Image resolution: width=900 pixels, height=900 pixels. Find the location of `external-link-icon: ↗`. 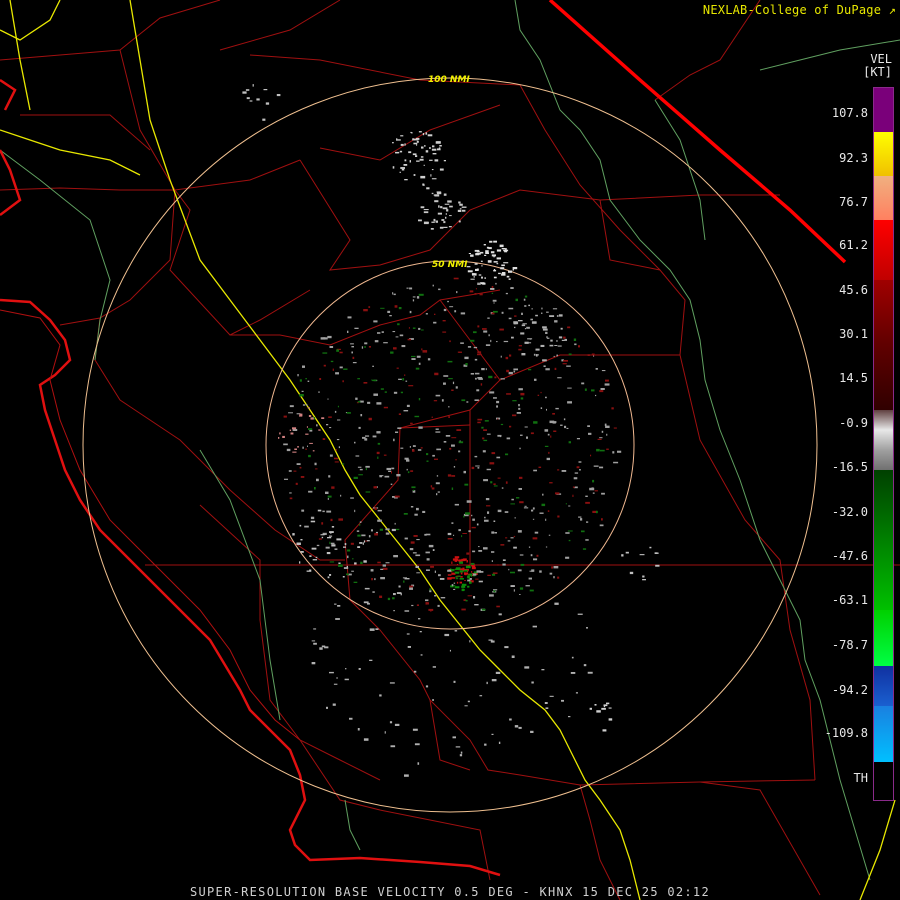

external-link-icon: ↗ is located at coordinates (892, 10).